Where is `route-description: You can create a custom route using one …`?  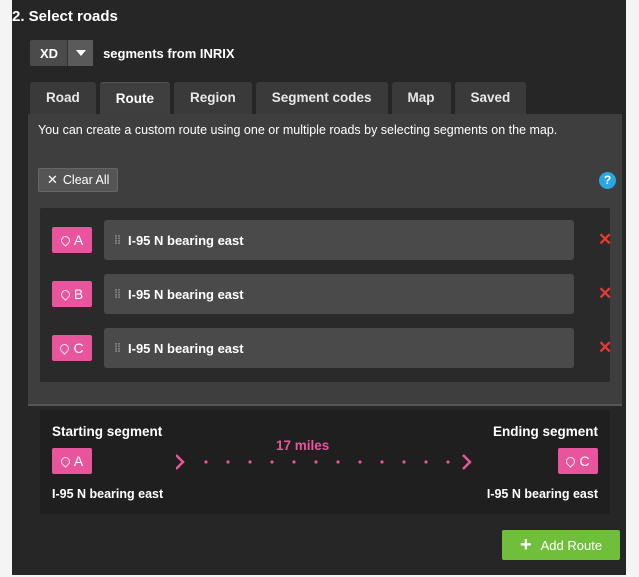
route-description: You can create a custom route using one … is located at coordinates (298, 130).